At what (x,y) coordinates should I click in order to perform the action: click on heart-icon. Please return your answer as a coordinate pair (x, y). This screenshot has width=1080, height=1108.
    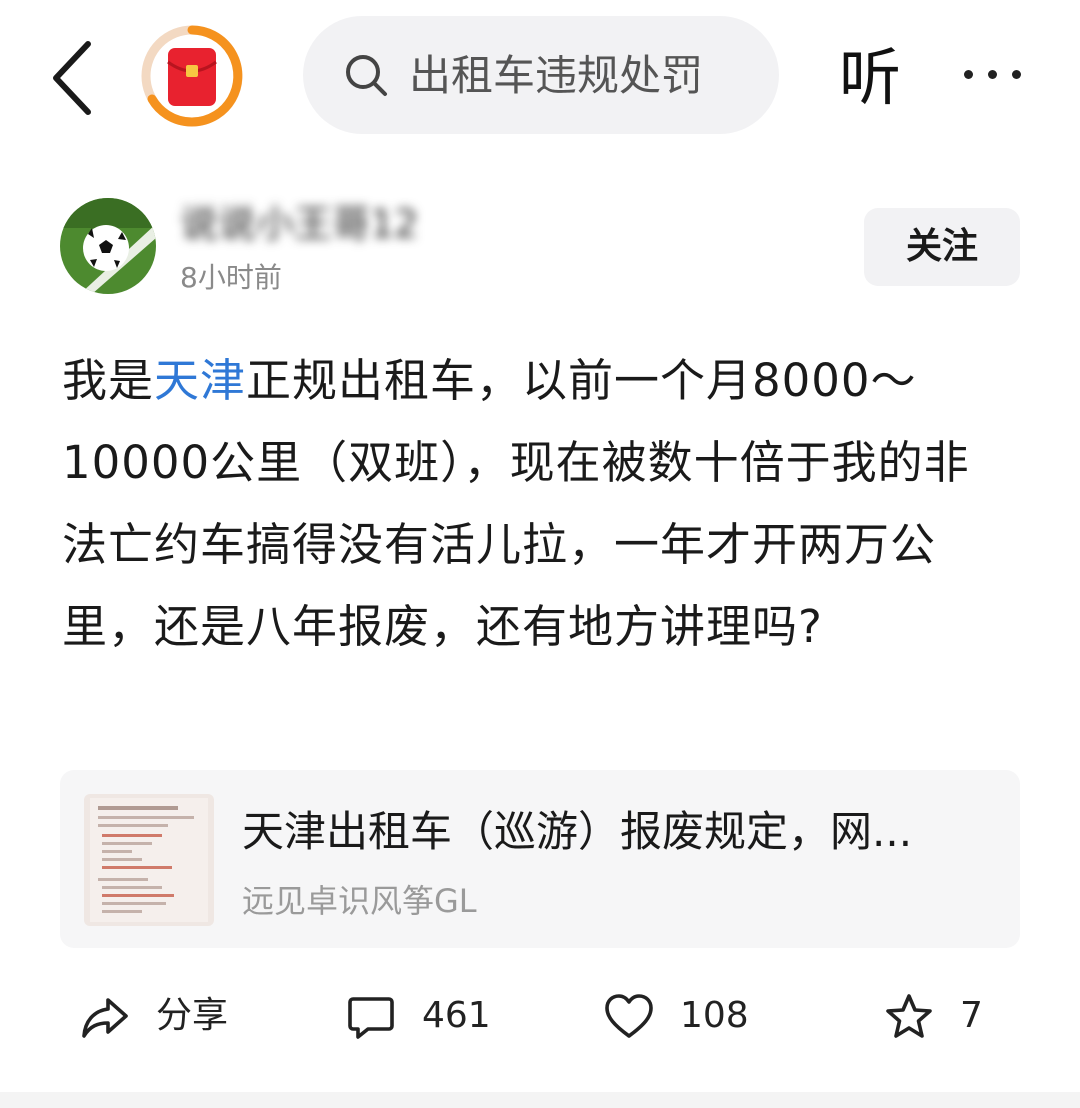
    Looking at the image, I should click on (629, 1016).